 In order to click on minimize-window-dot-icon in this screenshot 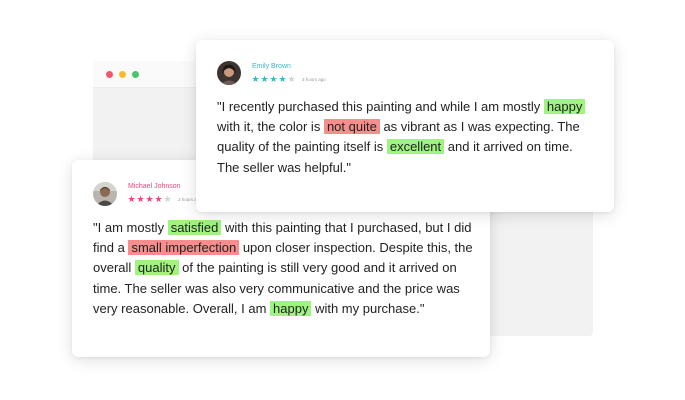, I will do `click(122, 74)`.